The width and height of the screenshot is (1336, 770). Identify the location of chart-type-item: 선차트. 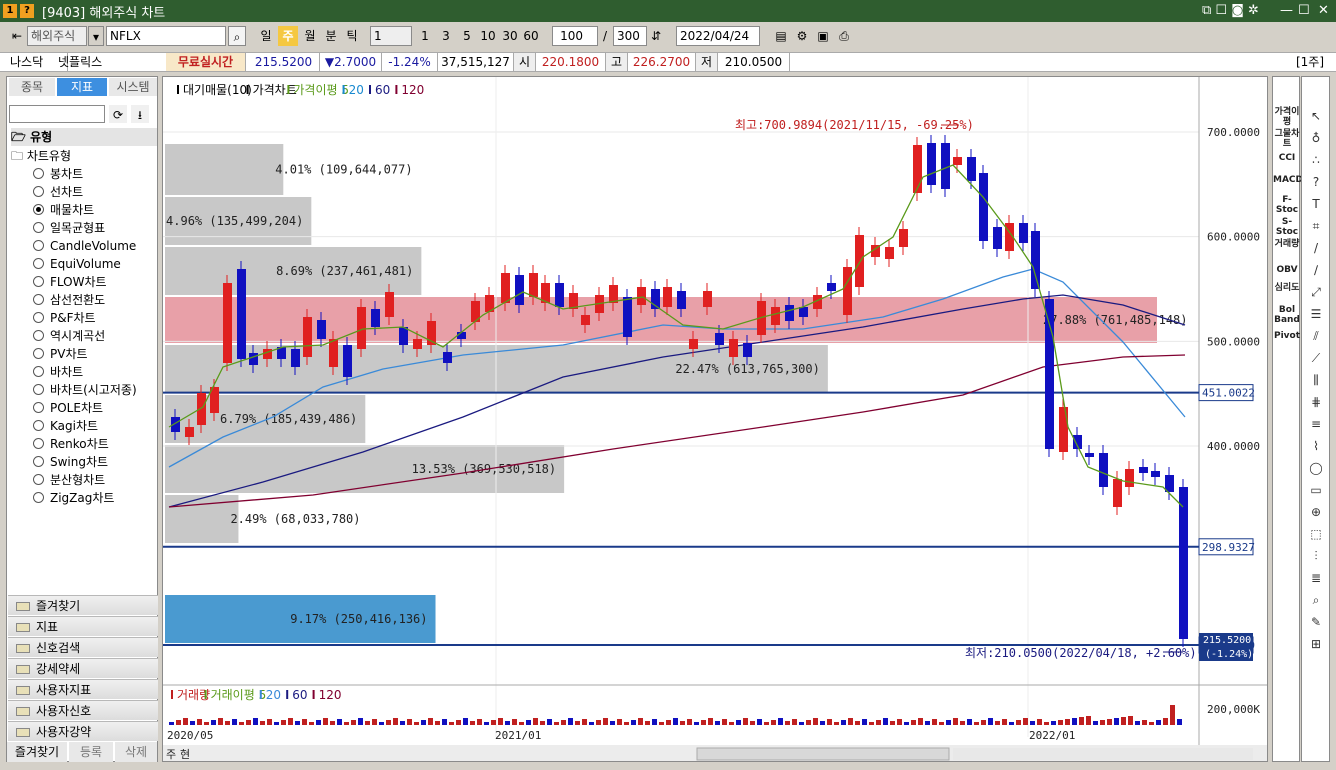
(58, 192).